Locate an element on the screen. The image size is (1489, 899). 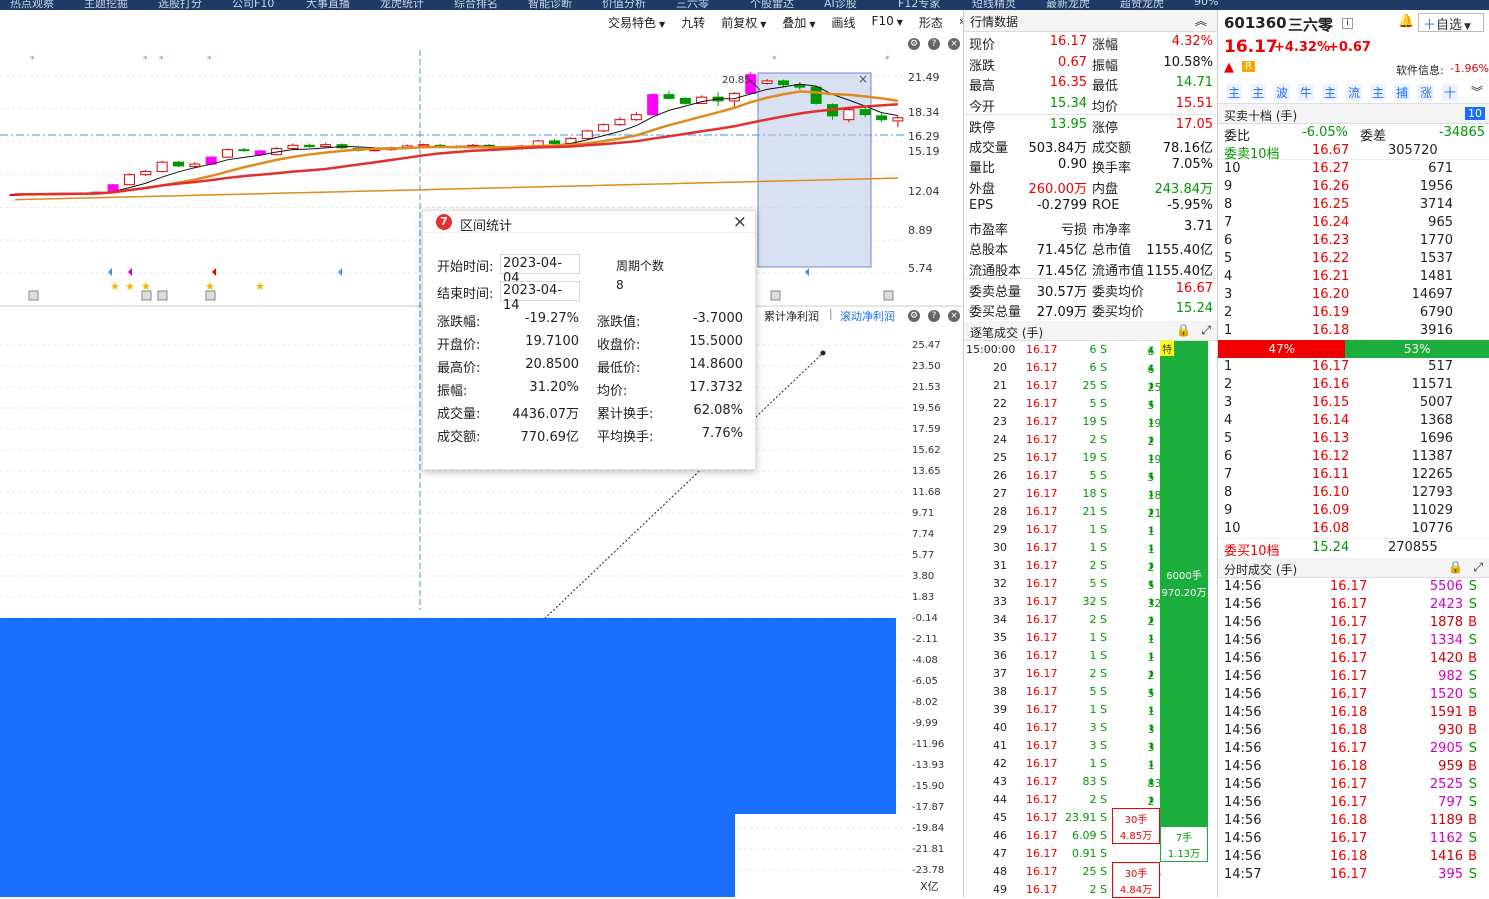
bids-row: 9 16.09 11029 is located at coordinates (1353, 511).